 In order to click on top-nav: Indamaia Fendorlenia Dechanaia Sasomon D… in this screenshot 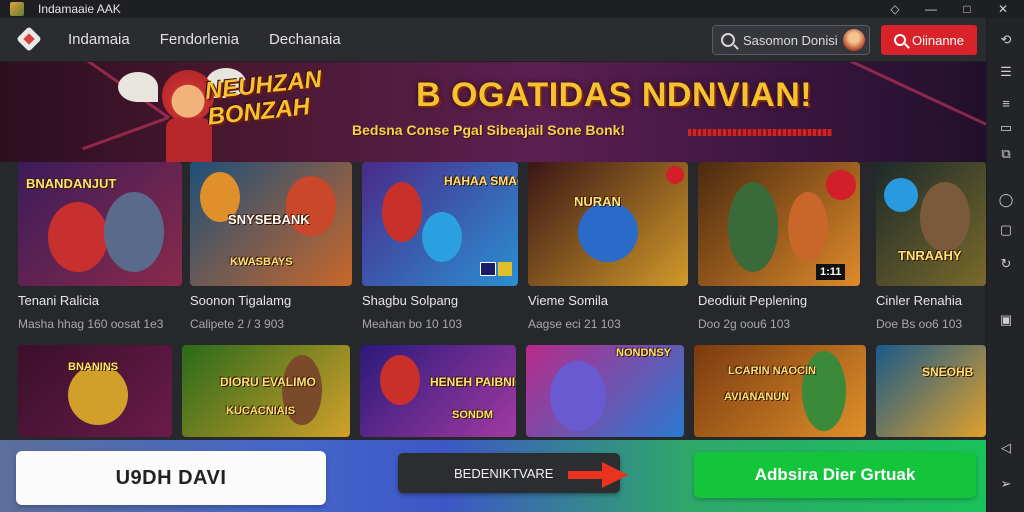, I will do `click(493, 40)`.